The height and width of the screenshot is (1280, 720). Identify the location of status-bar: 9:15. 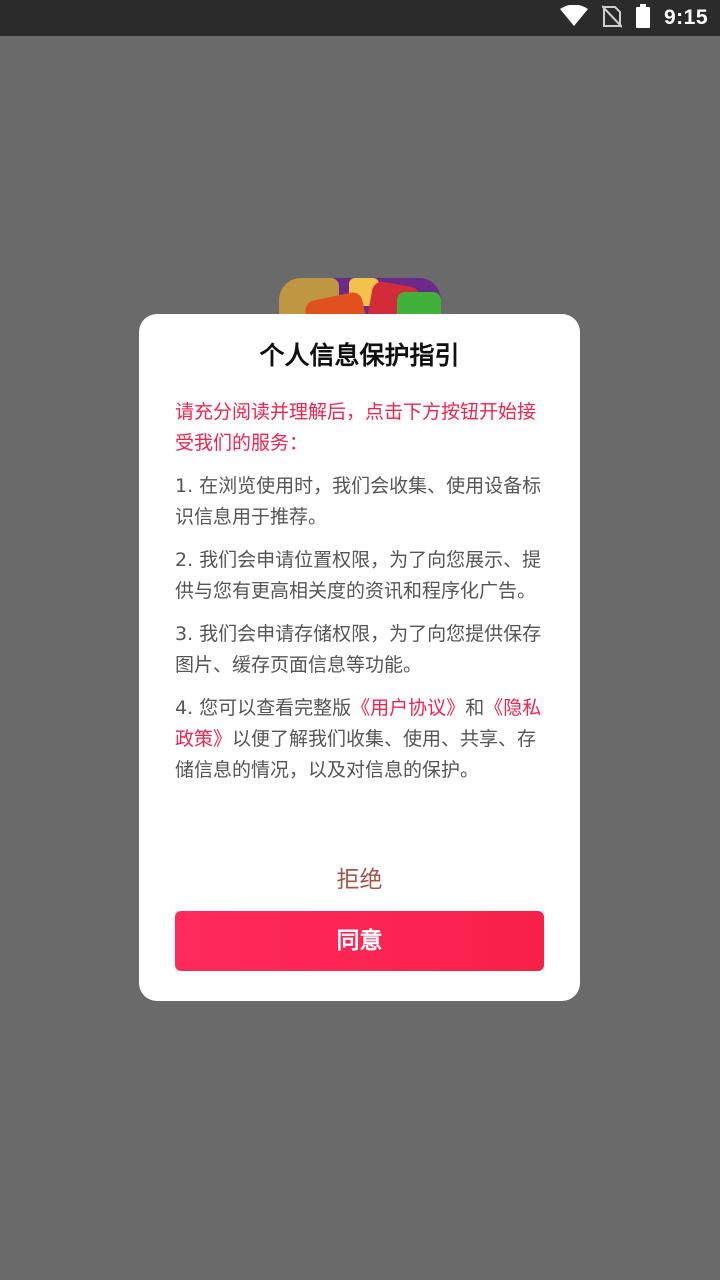
(360, 18).